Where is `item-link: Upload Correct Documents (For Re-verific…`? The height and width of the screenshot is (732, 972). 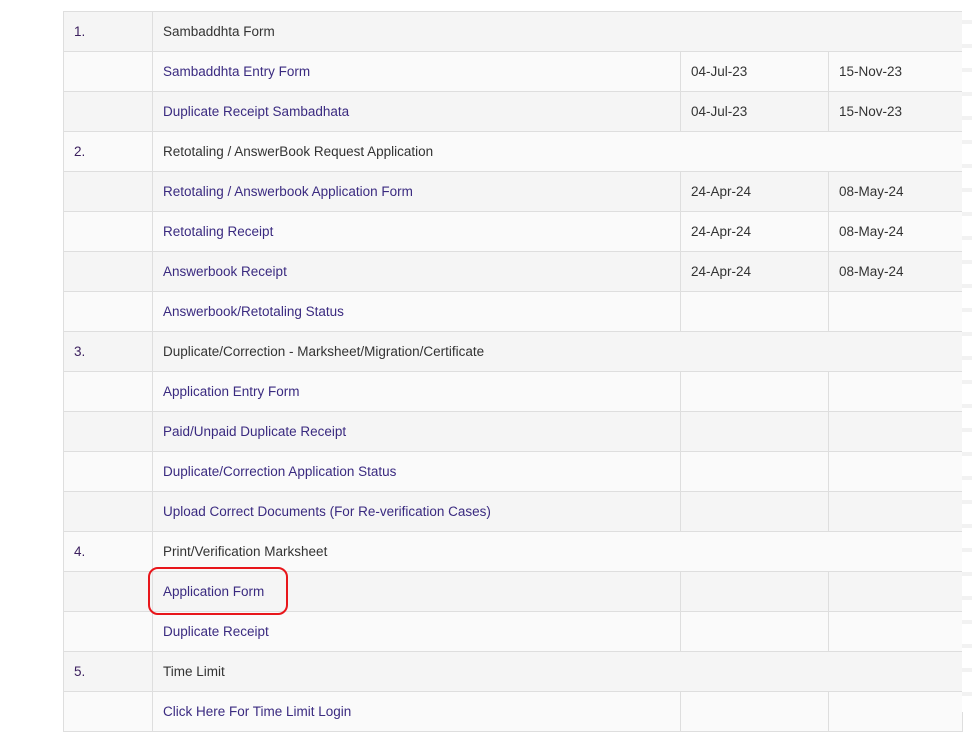
item-link: Upload Correct Documents (For Re-verific… is located at coordinates (327, 511).